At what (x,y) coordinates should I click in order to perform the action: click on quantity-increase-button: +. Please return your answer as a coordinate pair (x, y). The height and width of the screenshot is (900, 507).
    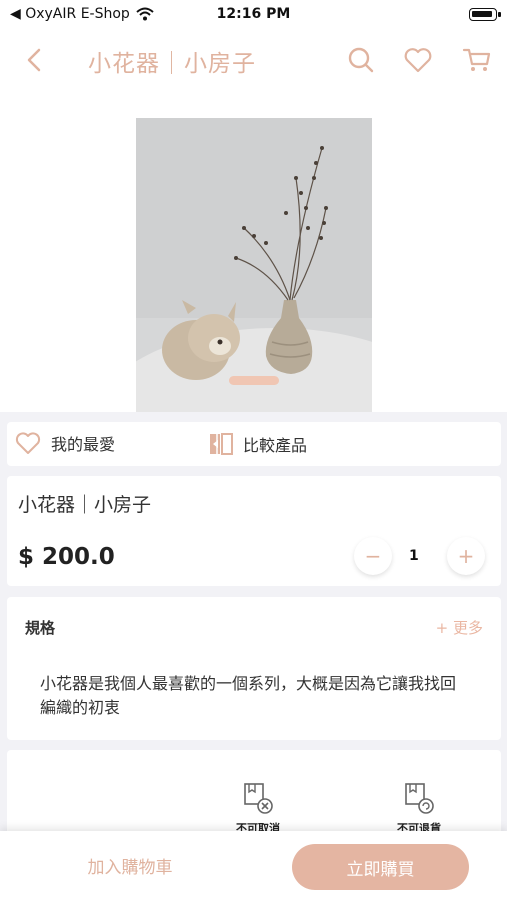
    Looking at the image, I should click on (466, 556).